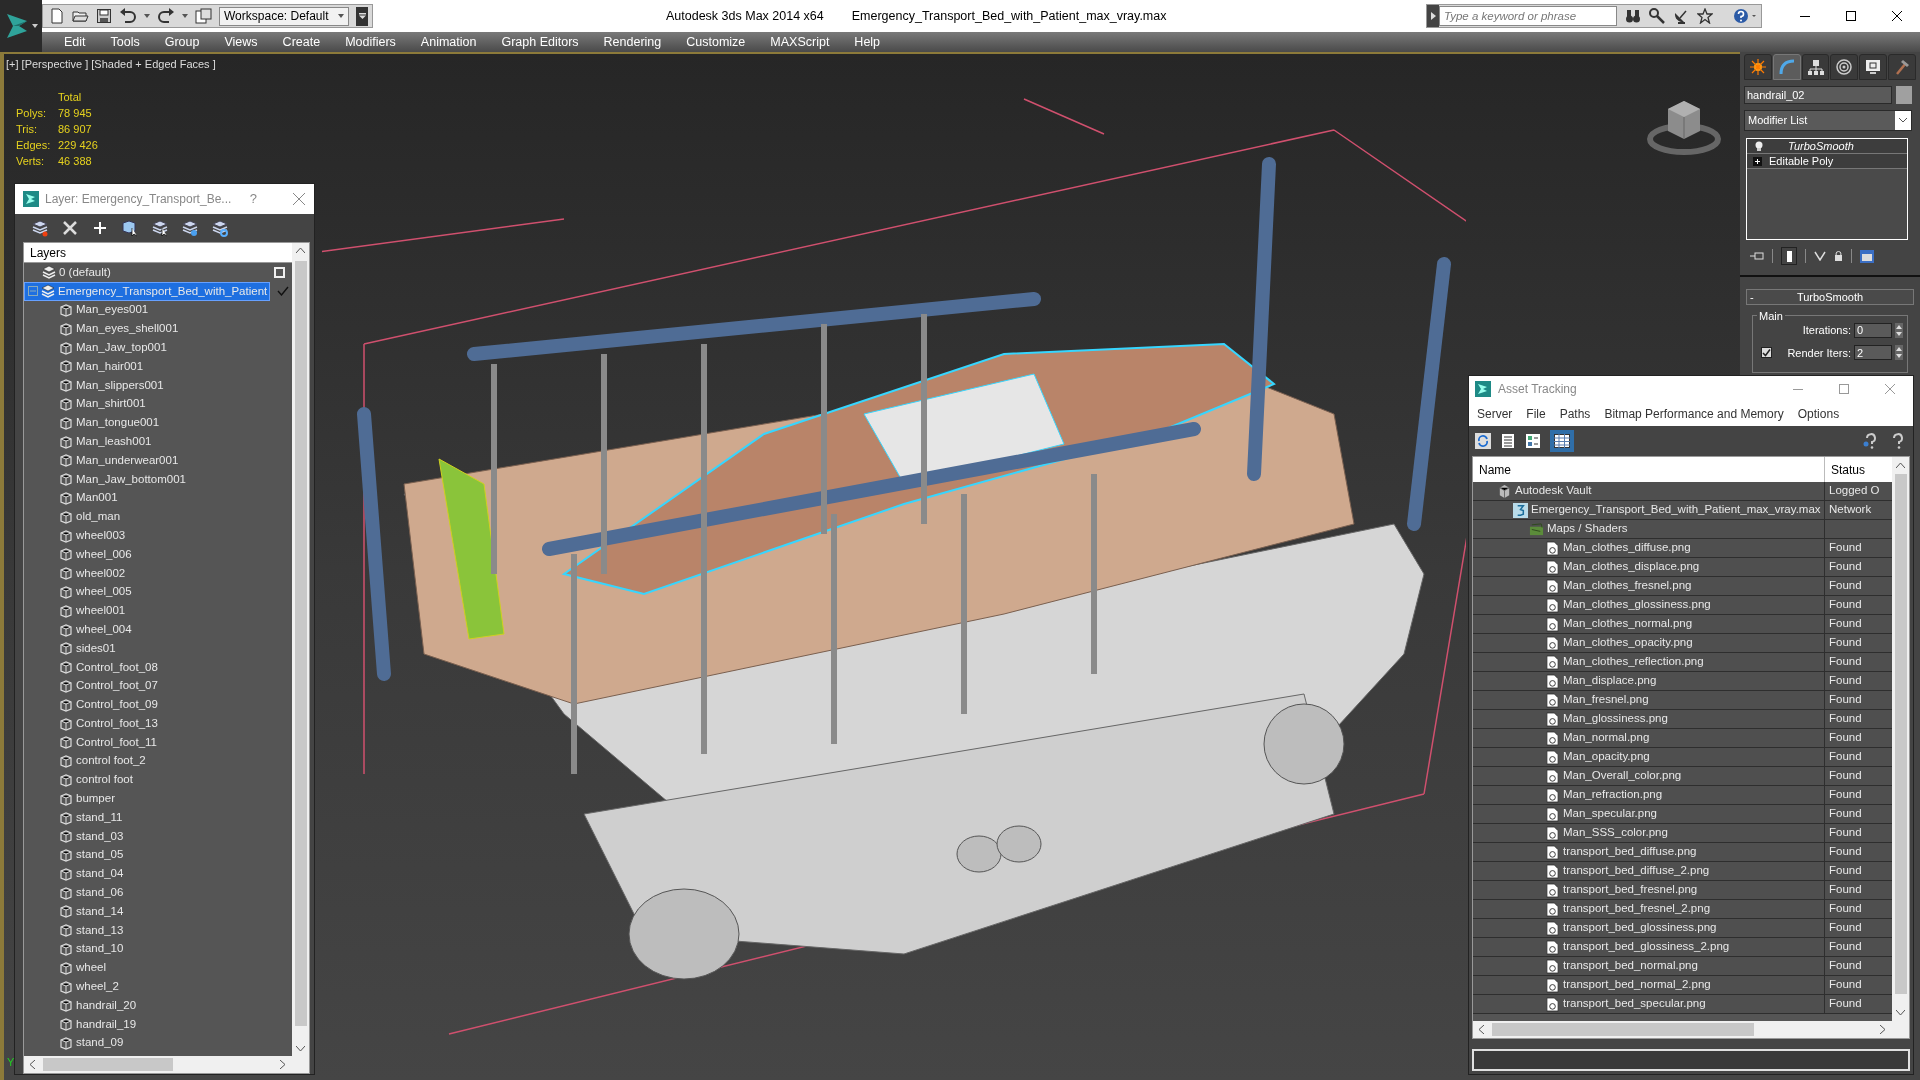  Describe the element at coordinates (1528, 16) in the screenshot. I see `search-field: Type a keyword or phrase` at that location.